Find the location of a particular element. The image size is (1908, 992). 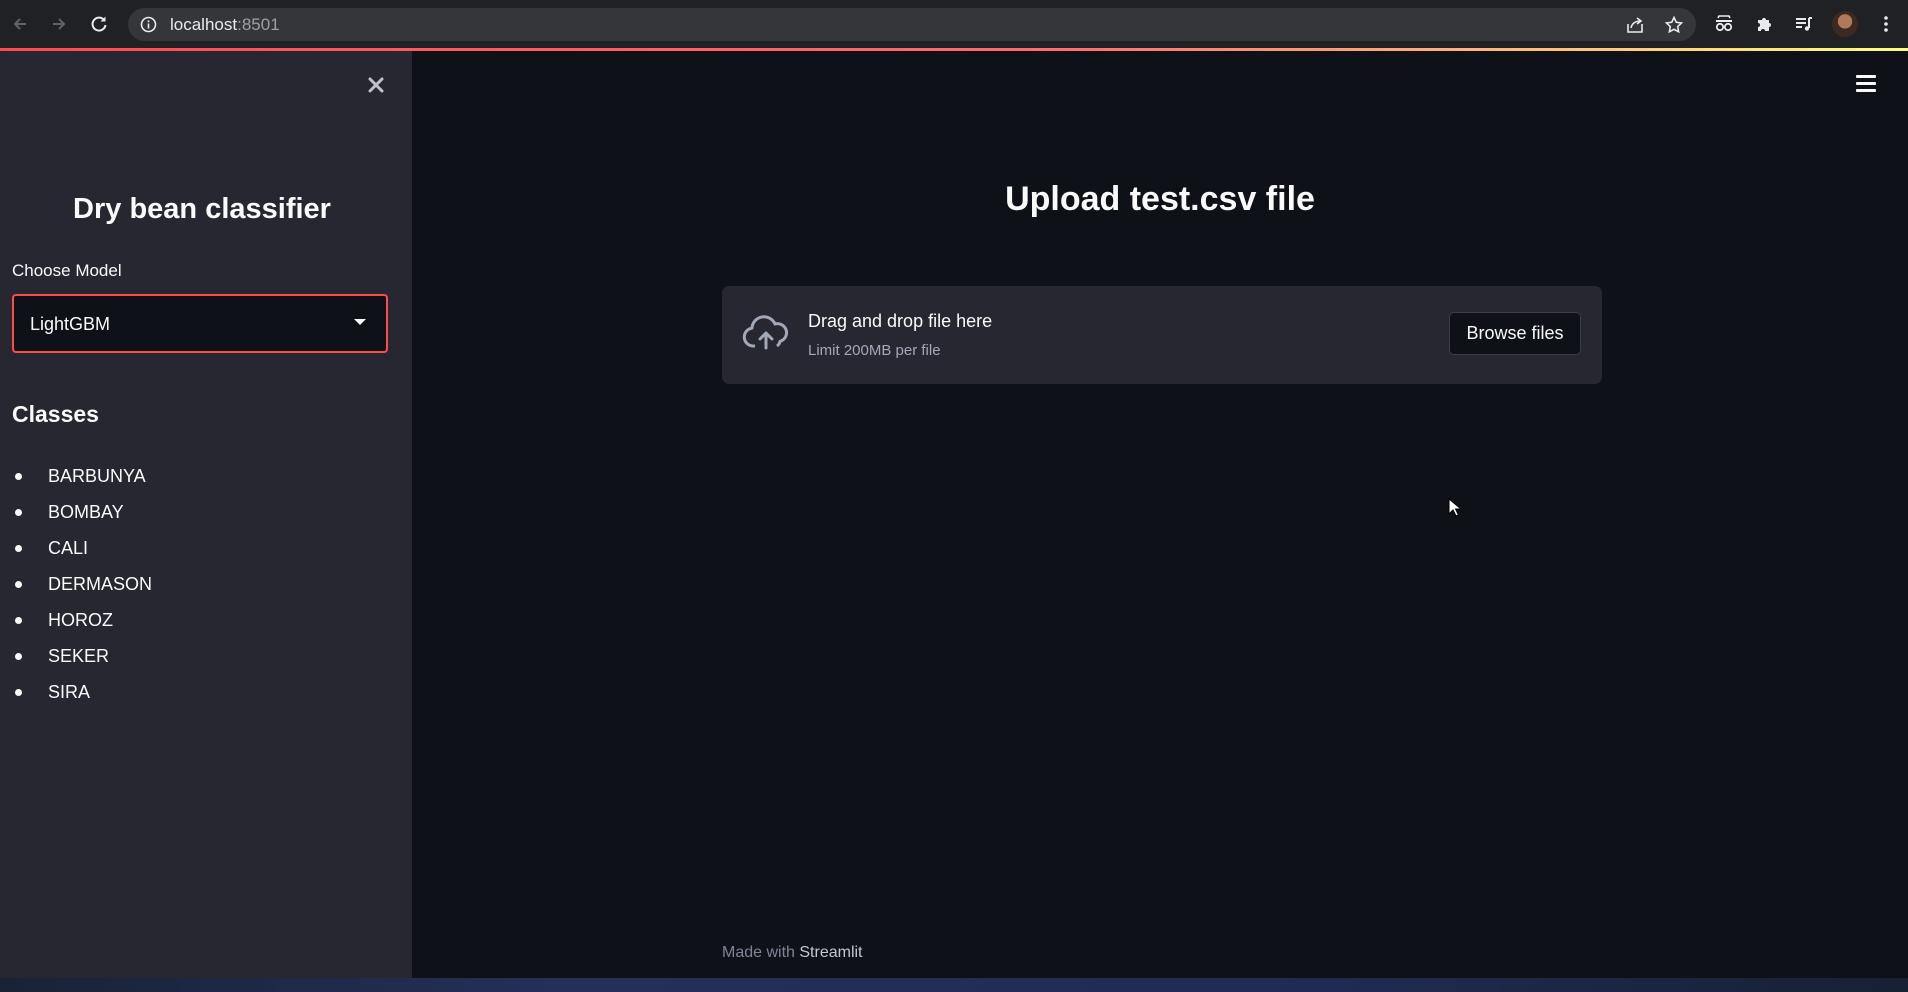

list-item: BARBUNYA is located at coordinates (82, 476).